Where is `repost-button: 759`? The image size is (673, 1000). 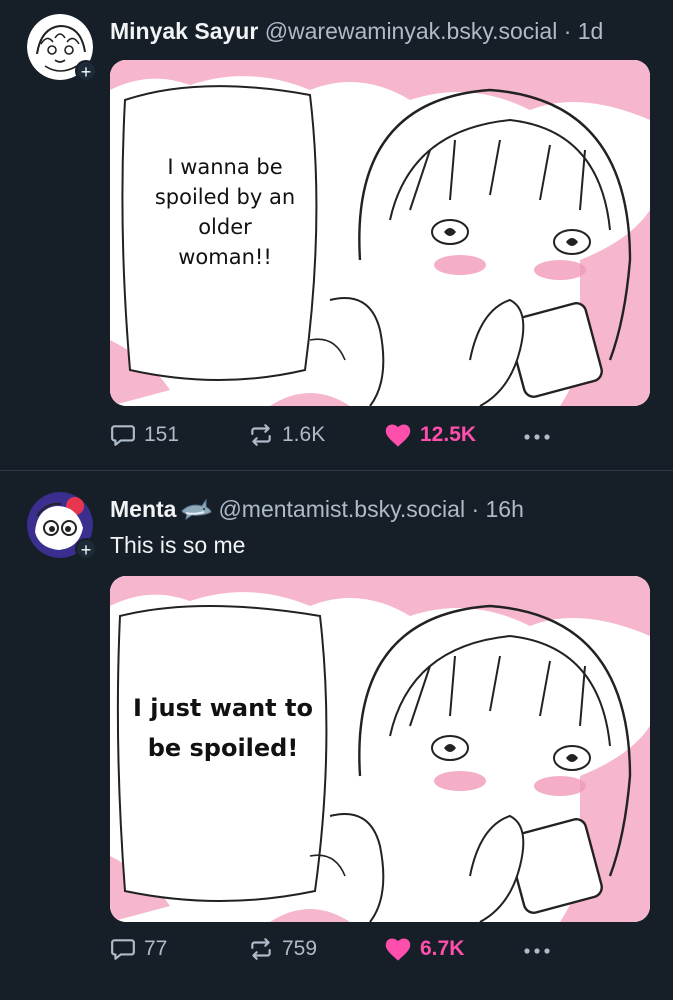
repost-button: 759 is located at coordinates (282, 949).